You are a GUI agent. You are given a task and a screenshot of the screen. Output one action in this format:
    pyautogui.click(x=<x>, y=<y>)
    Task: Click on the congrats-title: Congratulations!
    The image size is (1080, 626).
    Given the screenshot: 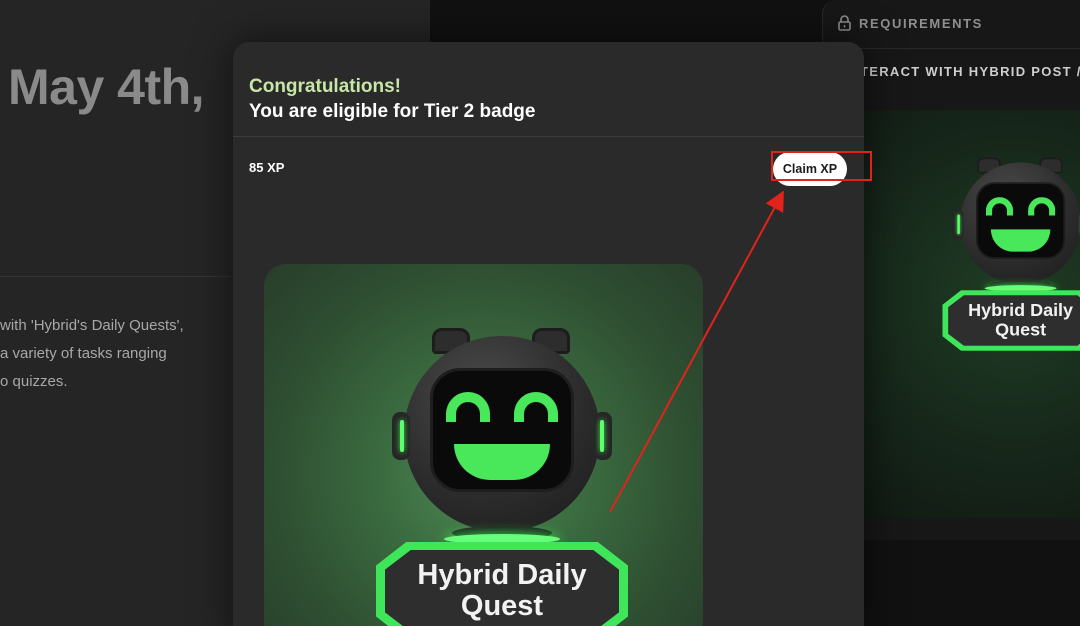 What is the action you would take?
    pyautogui.click(x=325, y=86)
    